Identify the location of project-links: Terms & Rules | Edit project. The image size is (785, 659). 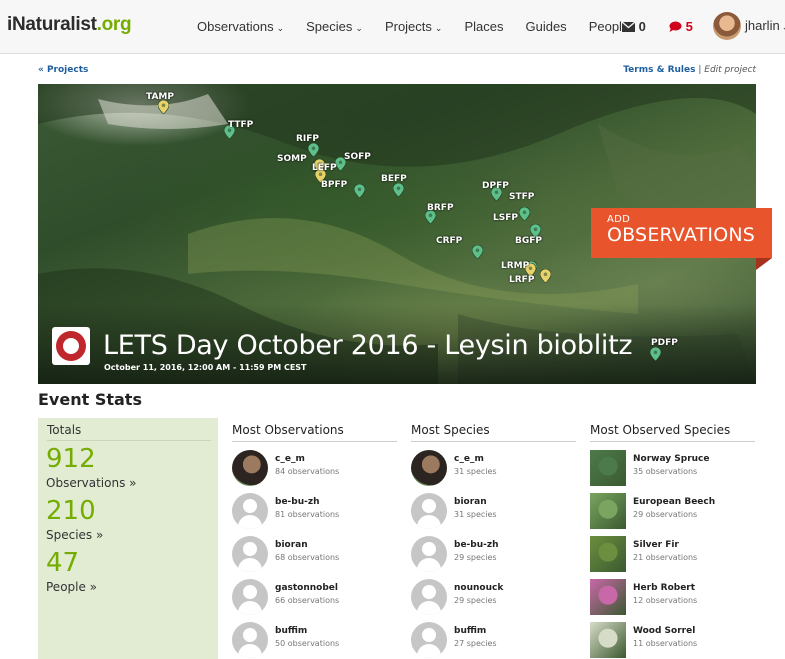
(689, 70).